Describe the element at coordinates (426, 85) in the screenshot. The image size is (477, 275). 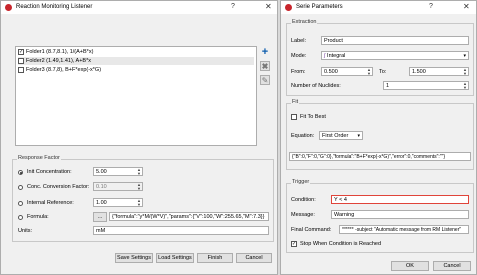
I see `nuclides-input: 1 ▲ ▼` at that location.